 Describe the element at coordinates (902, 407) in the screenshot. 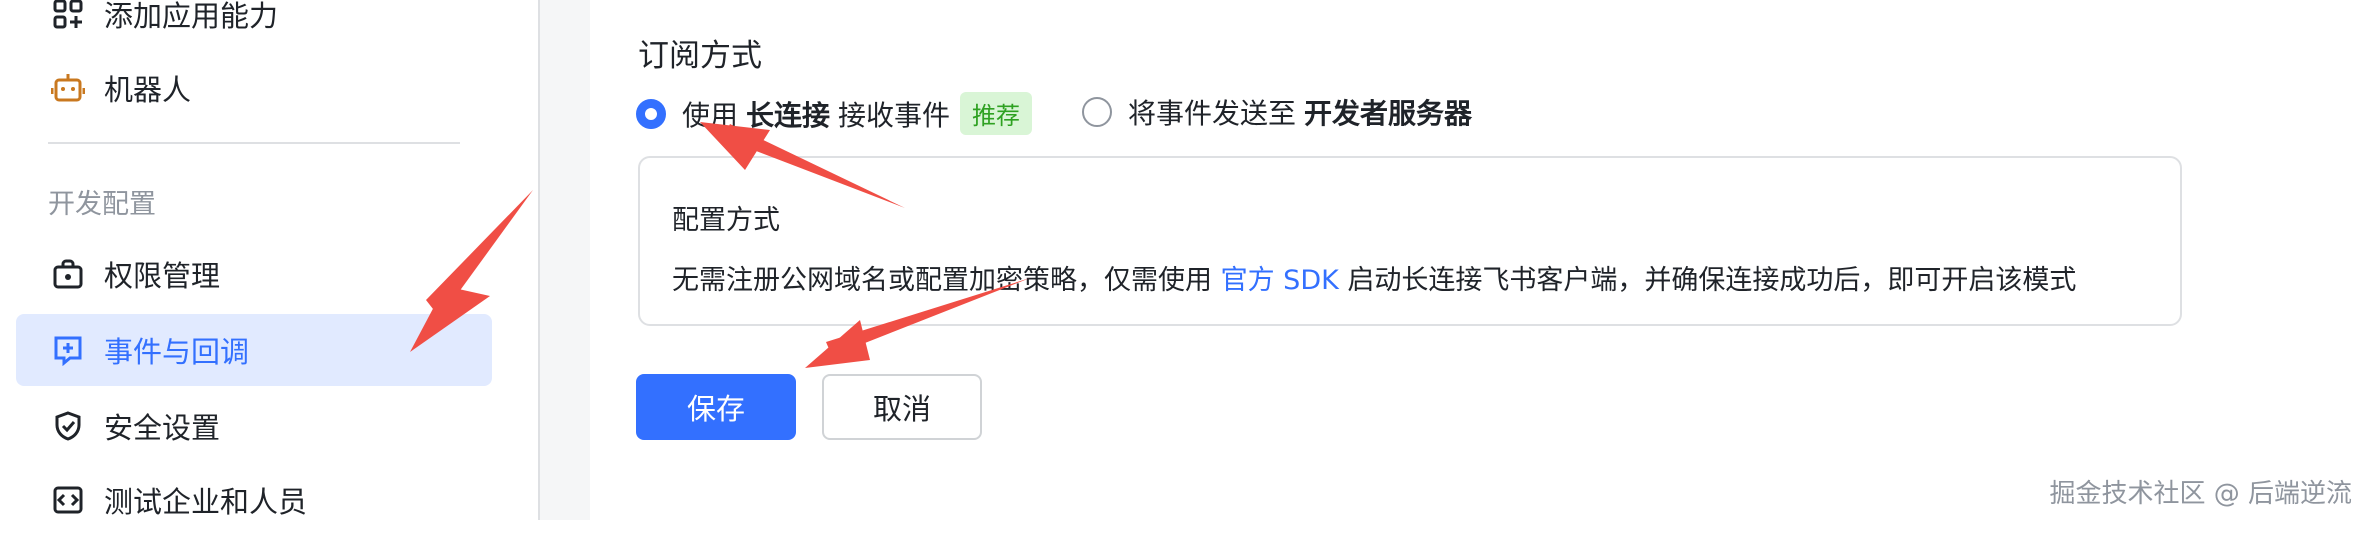

I see `cancel-button: 取消` at that location.